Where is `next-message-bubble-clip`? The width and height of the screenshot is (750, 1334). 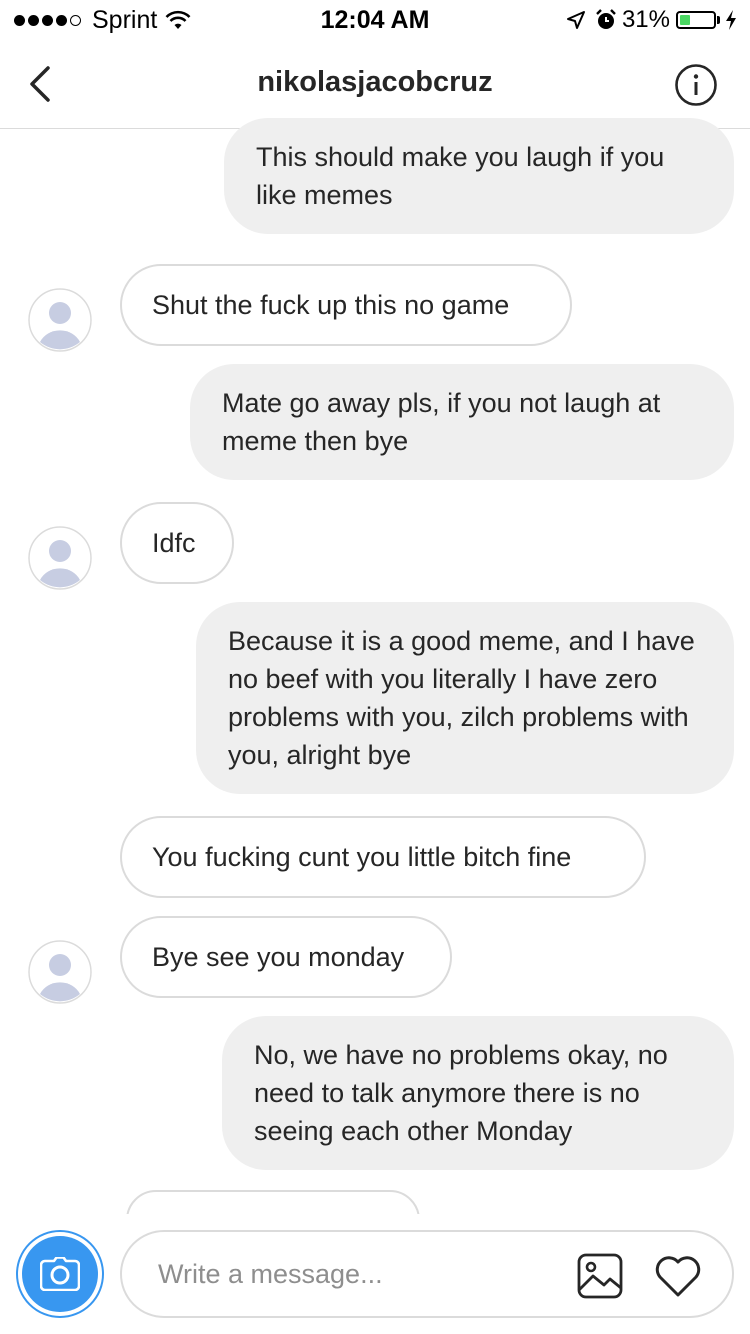 next-message-bubble-clip is located at coordinates (270, 1202).